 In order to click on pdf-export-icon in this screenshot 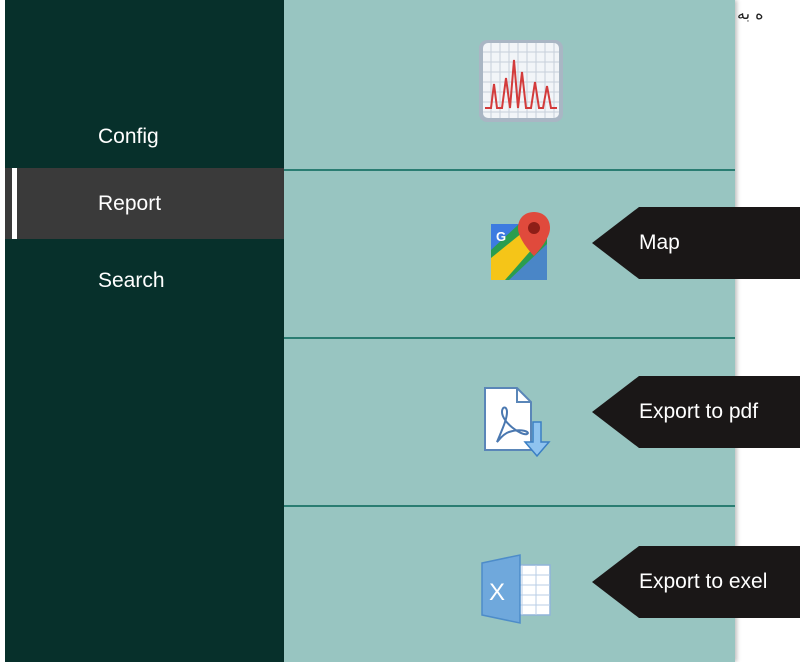, I will do `click(517, 422)`.